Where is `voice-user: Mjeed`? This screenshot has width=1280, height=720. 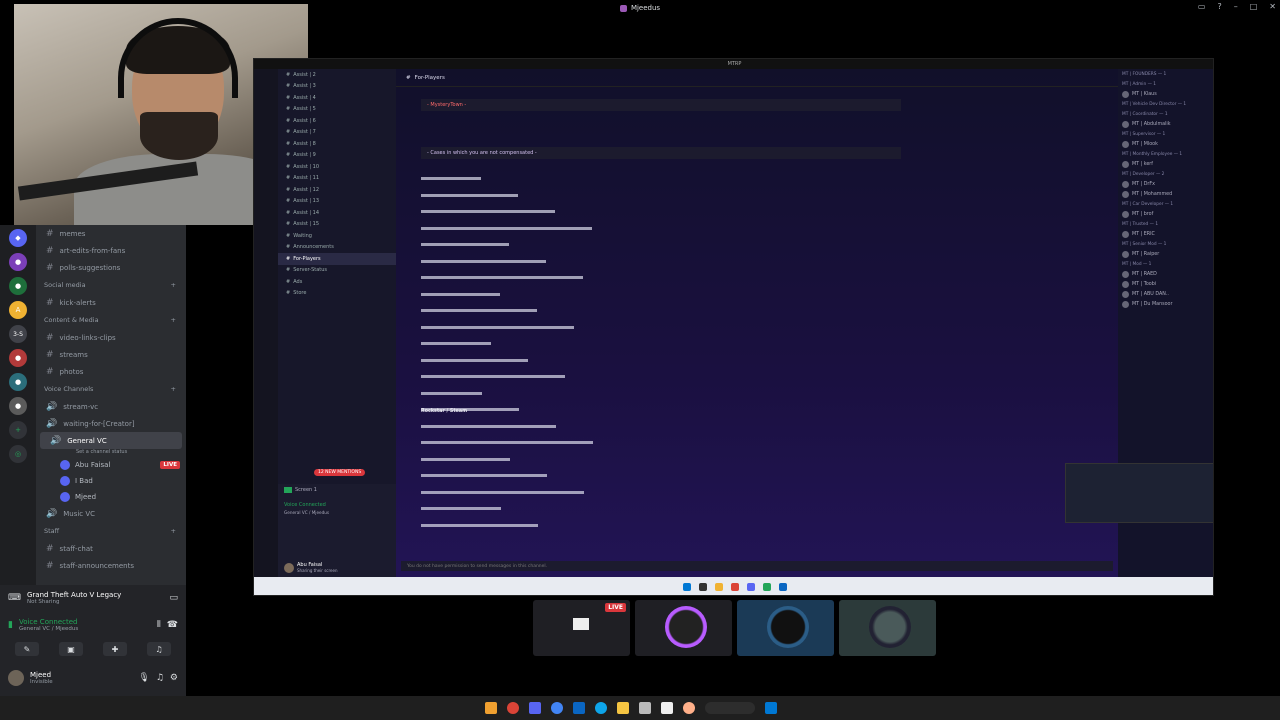
voice-user: Mjeed is located at coordinates (111, 497).